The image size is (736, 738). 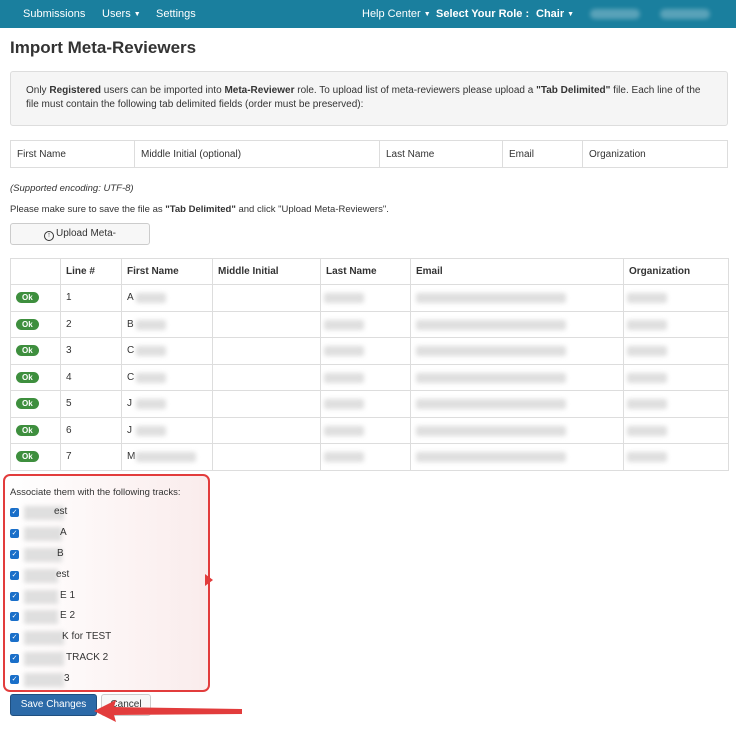 I want to click on chevron-down-icon: ▼, so click(x=427, y=14).